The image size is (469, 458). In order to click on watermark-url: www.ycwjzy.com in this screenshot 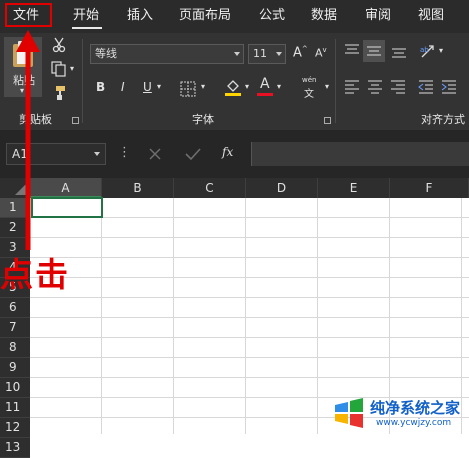, I will do `click(414, 423)`.